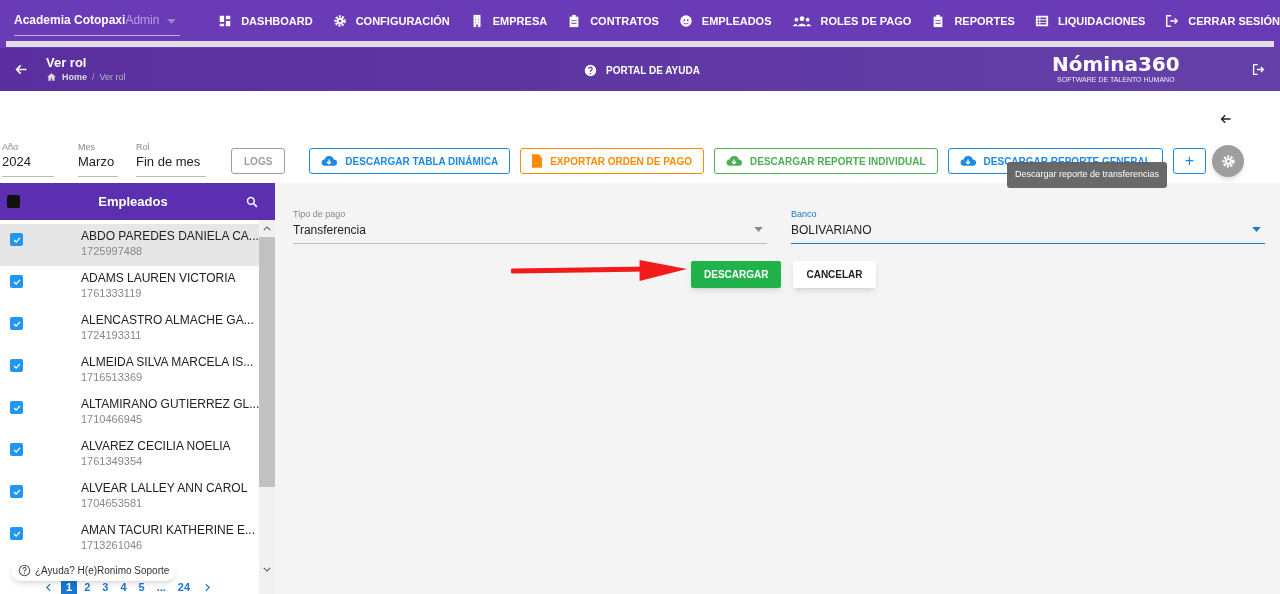  Describe the element at coordinates (1028, 226) in the screenshot. I see `select-field: Banco BOLIVARIANO` at that location.